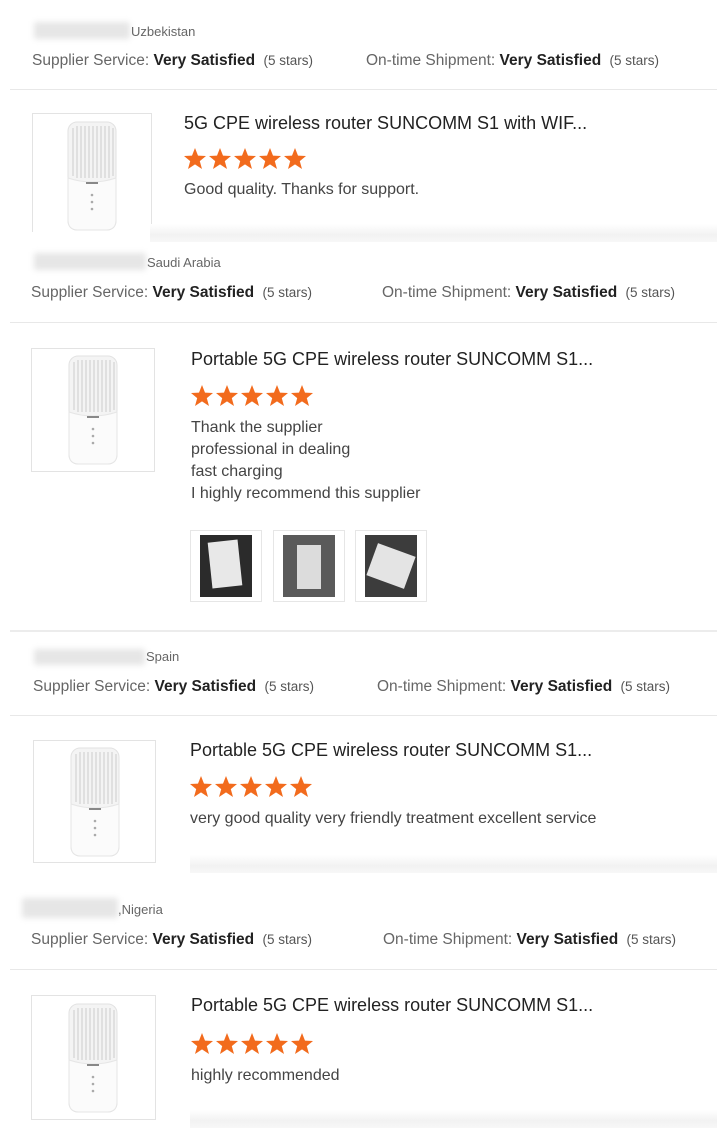 The image size is (727, 1135). Describe the element at coordinates (257, 427) in the screenshot. I see `comment-line: Thank the supplier` at that location.